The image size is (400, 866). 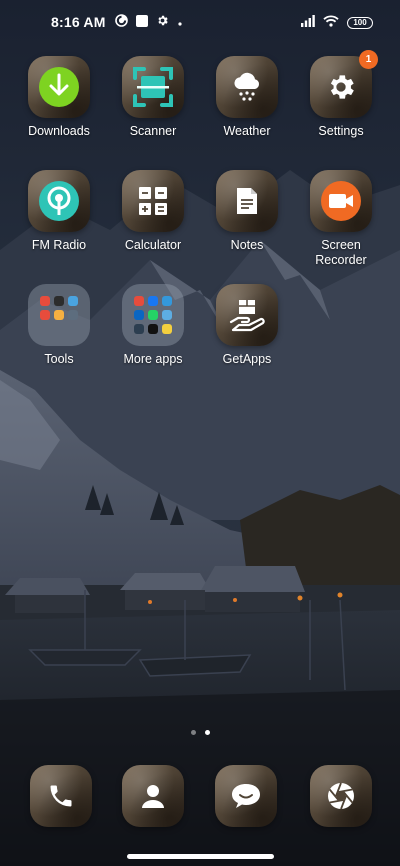 I want to click on app-getapps: GetApps, so click(x=247, y=325).